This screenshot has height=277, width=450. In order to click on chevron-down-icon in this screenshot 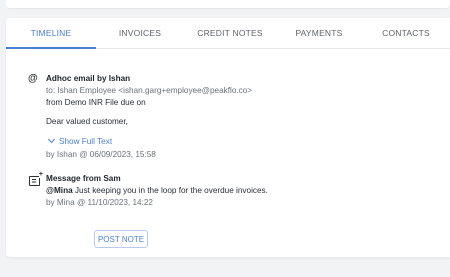, I will do `click(51, 139)`.